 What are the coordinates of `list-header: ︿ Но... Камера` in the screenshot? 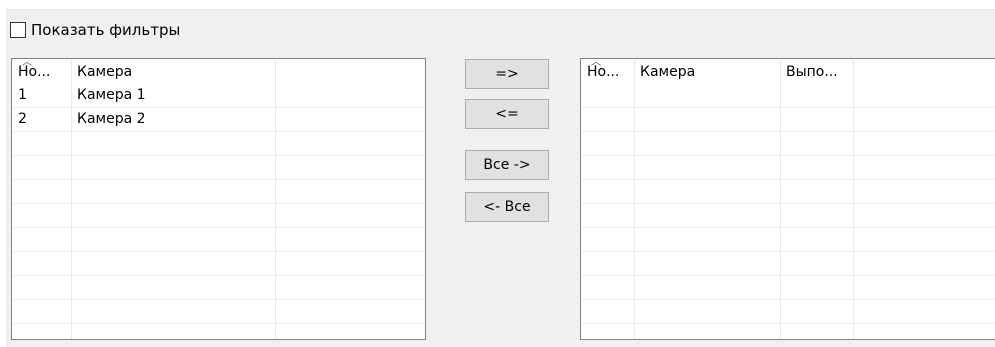 It's located at (218, 71).